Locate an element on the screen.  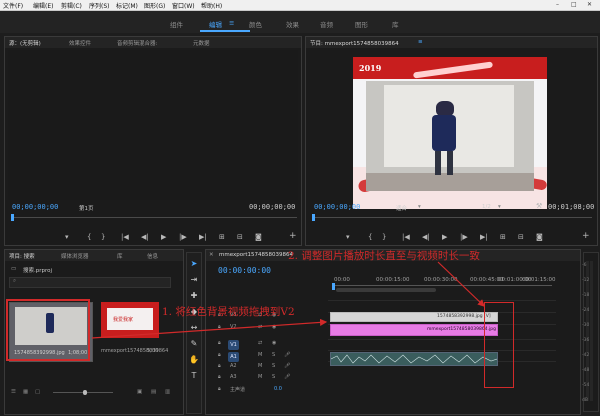
arrow-adjust-duration is located at coordinates (461, 284).